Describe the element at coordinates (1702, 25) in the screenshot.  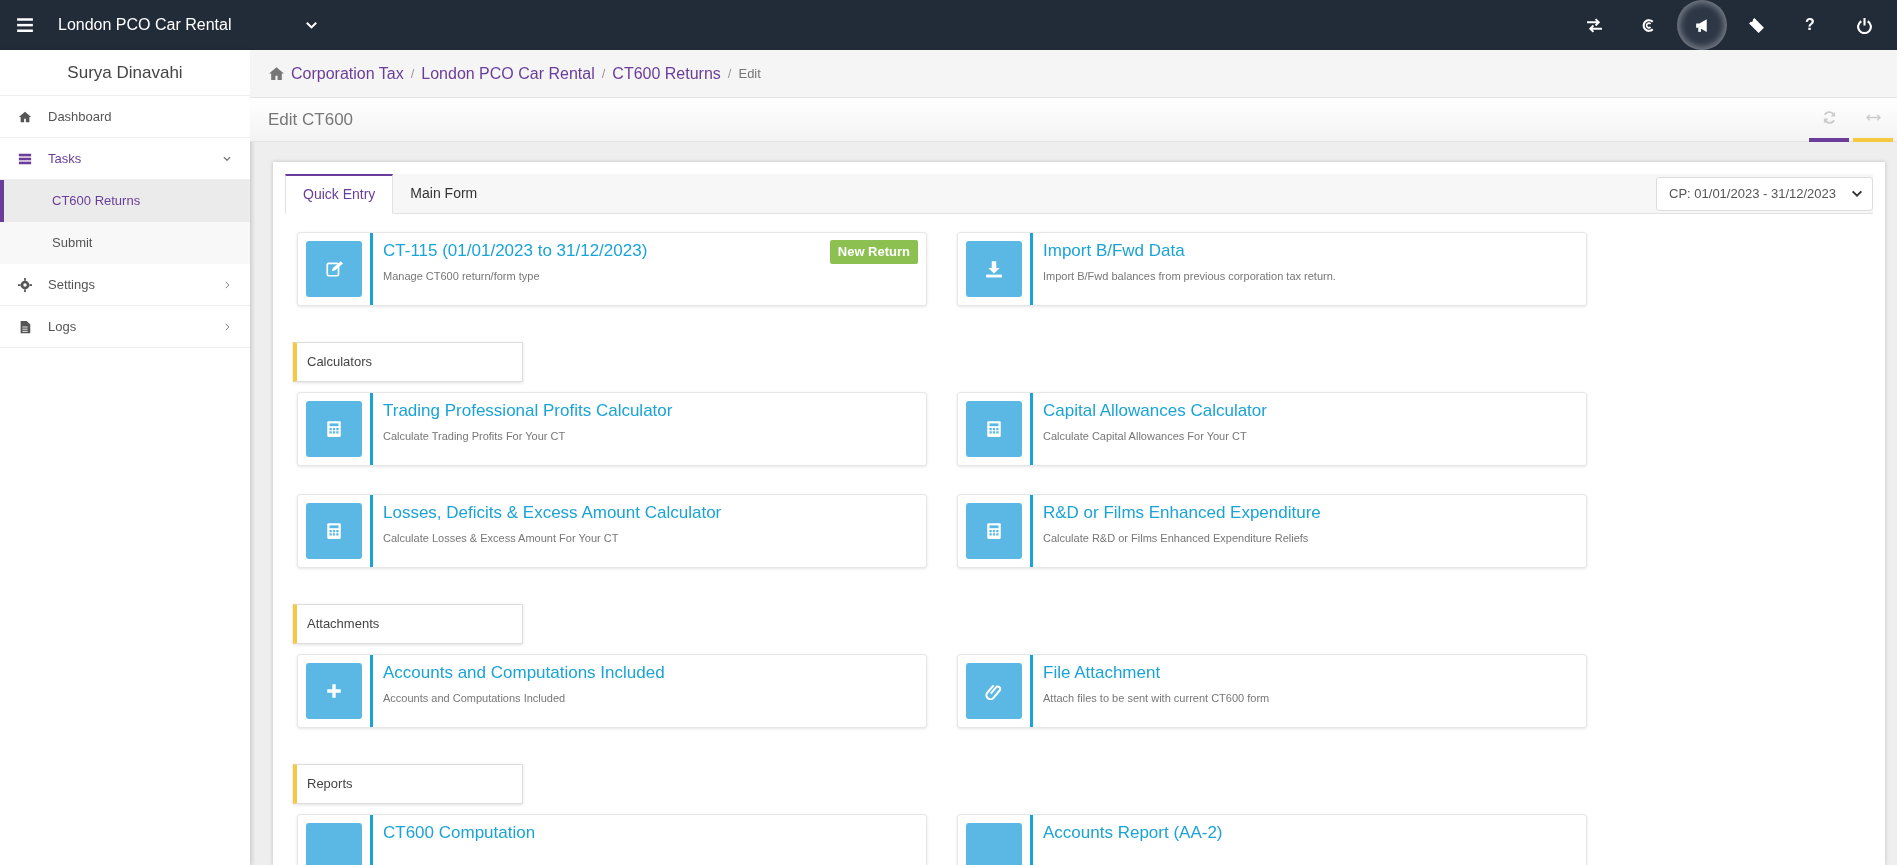
I see `announcement-button` at that location.